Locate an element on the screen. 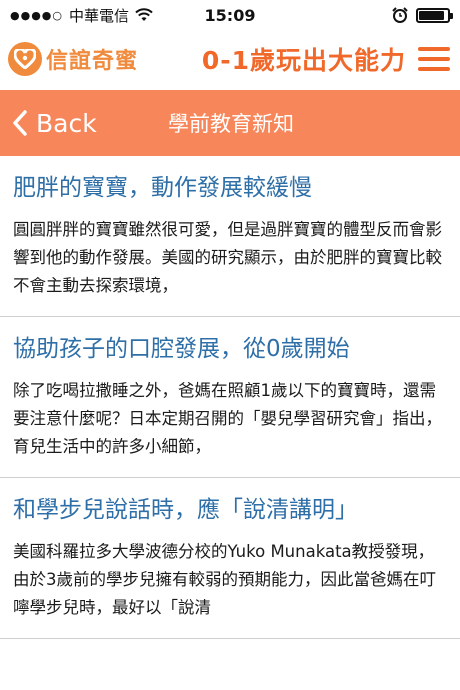 The height and width of the screenshot is (690, 460). app-slogan: 0-1歲玩出大能力 is located at coordinates (303, 60).